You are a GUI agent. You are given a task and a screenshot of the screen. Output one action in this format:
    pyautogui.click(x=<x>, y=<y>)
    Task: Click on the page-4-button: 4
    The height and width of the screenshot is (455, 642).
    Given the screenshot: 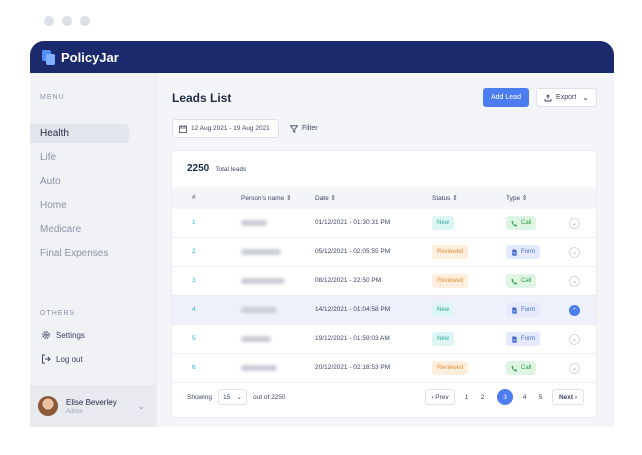 What is the action you would take?
    pyautogui.click(x=524, y=397)
    